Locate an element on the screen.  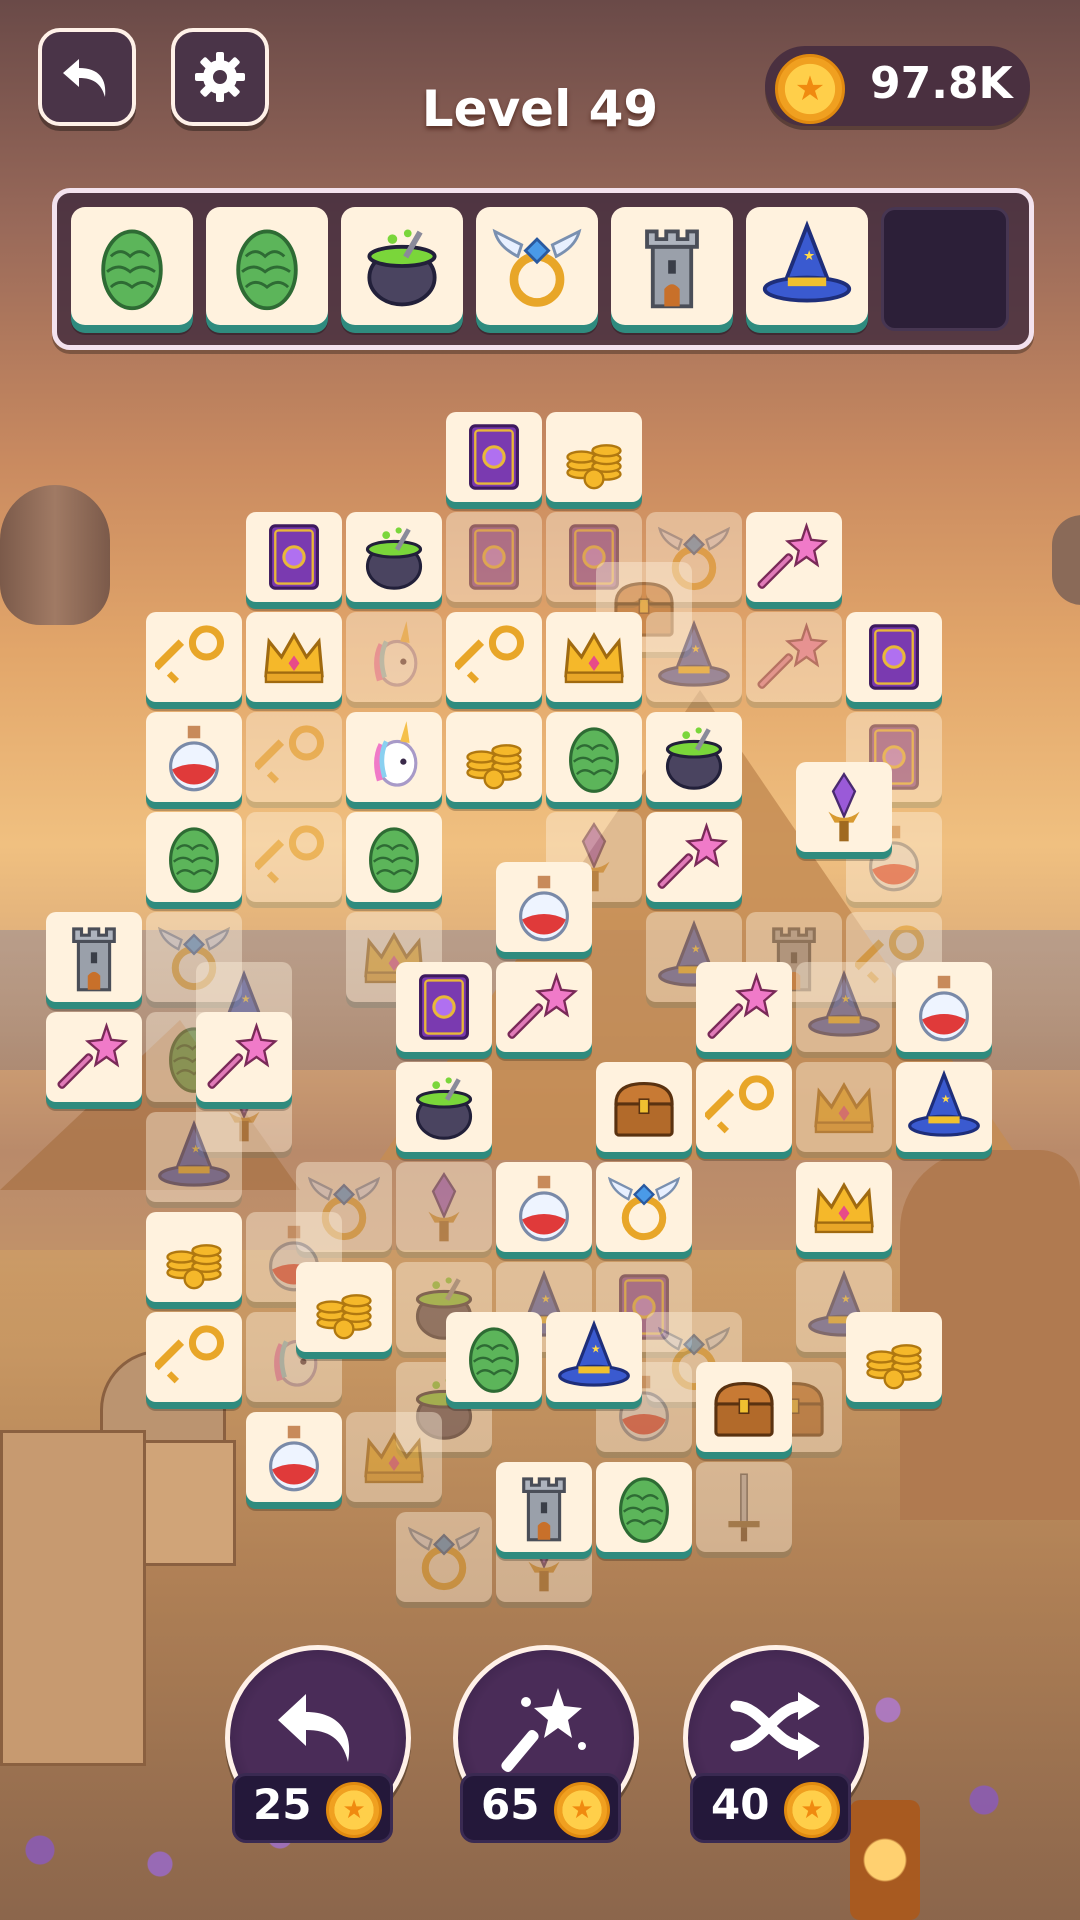
covered-tile-golden-key is located at coordinates (294, 757).